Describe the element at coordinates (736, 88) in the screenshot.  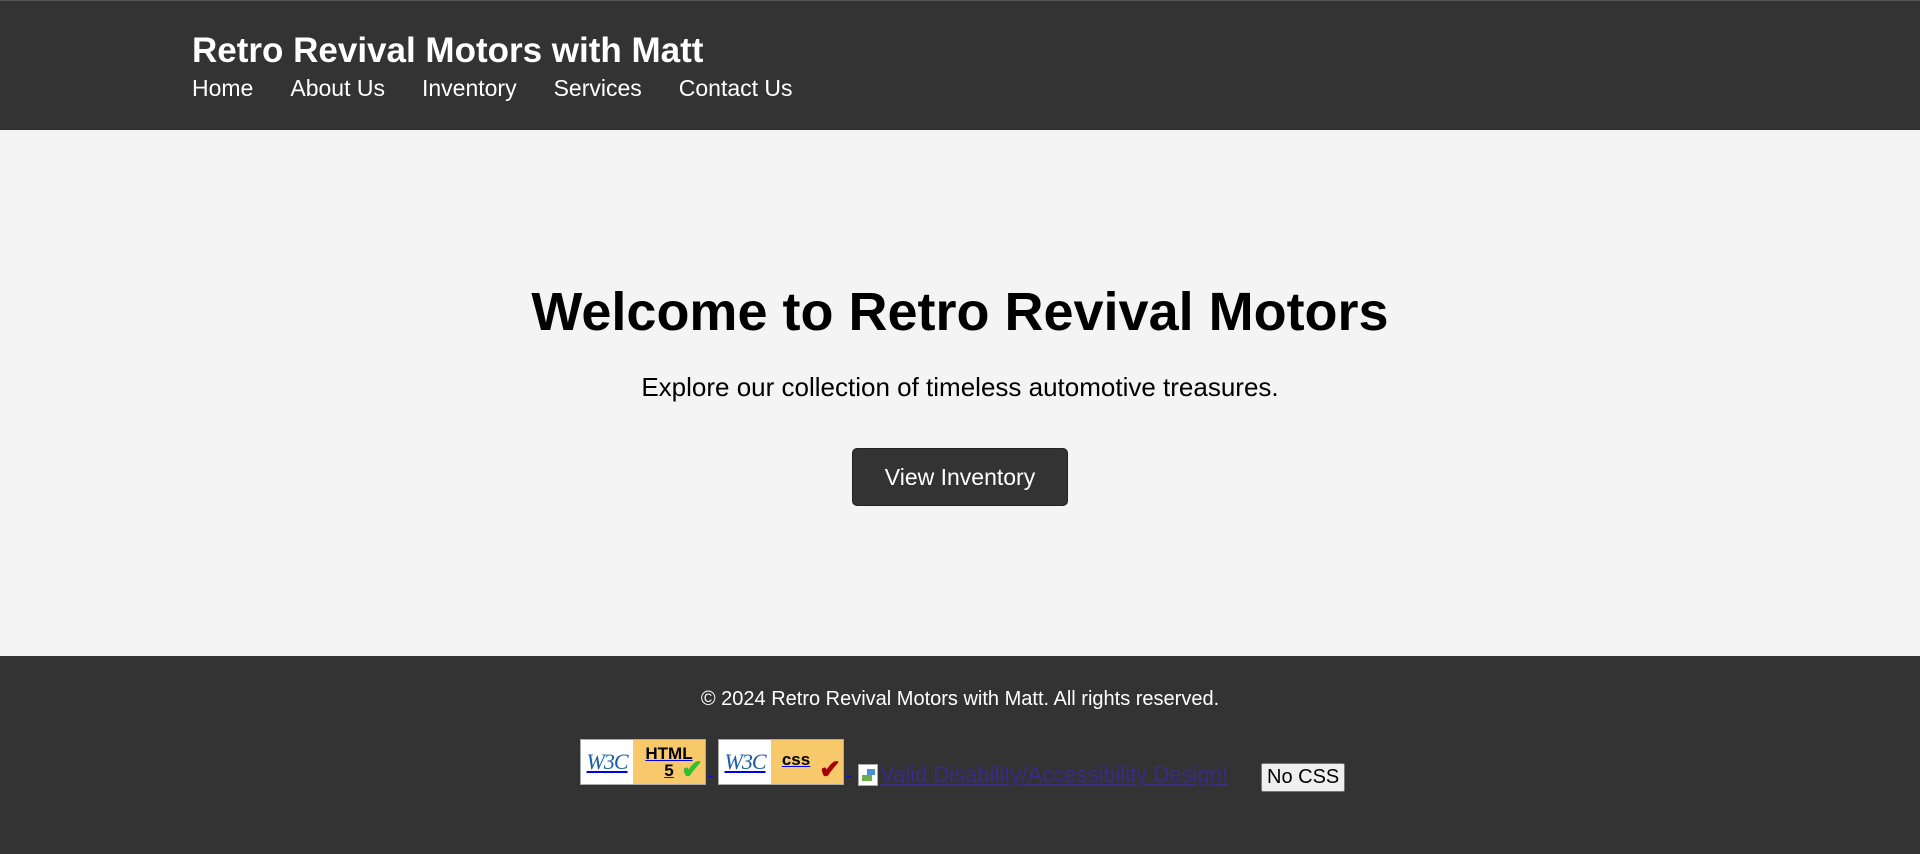
I see `nav-contact-link: Contact Us` at that location.